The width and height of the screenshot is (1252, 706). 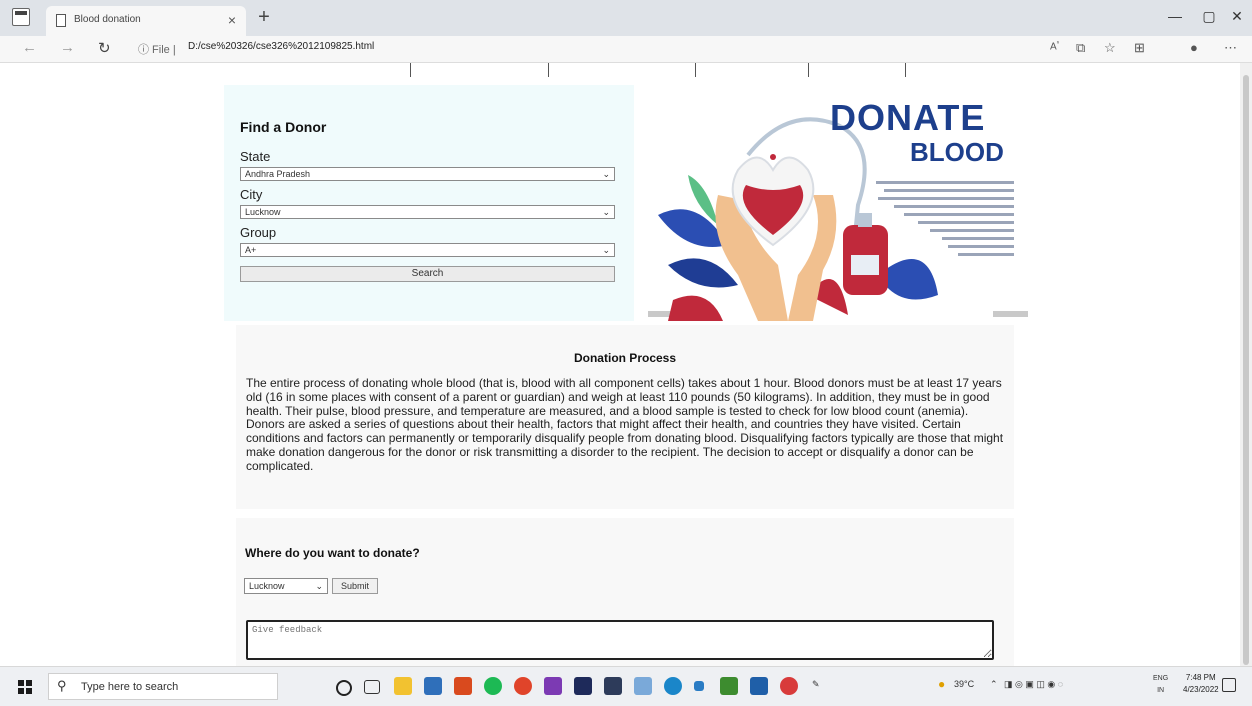 I want to click on state-label: State, so click(x=255, y=156).